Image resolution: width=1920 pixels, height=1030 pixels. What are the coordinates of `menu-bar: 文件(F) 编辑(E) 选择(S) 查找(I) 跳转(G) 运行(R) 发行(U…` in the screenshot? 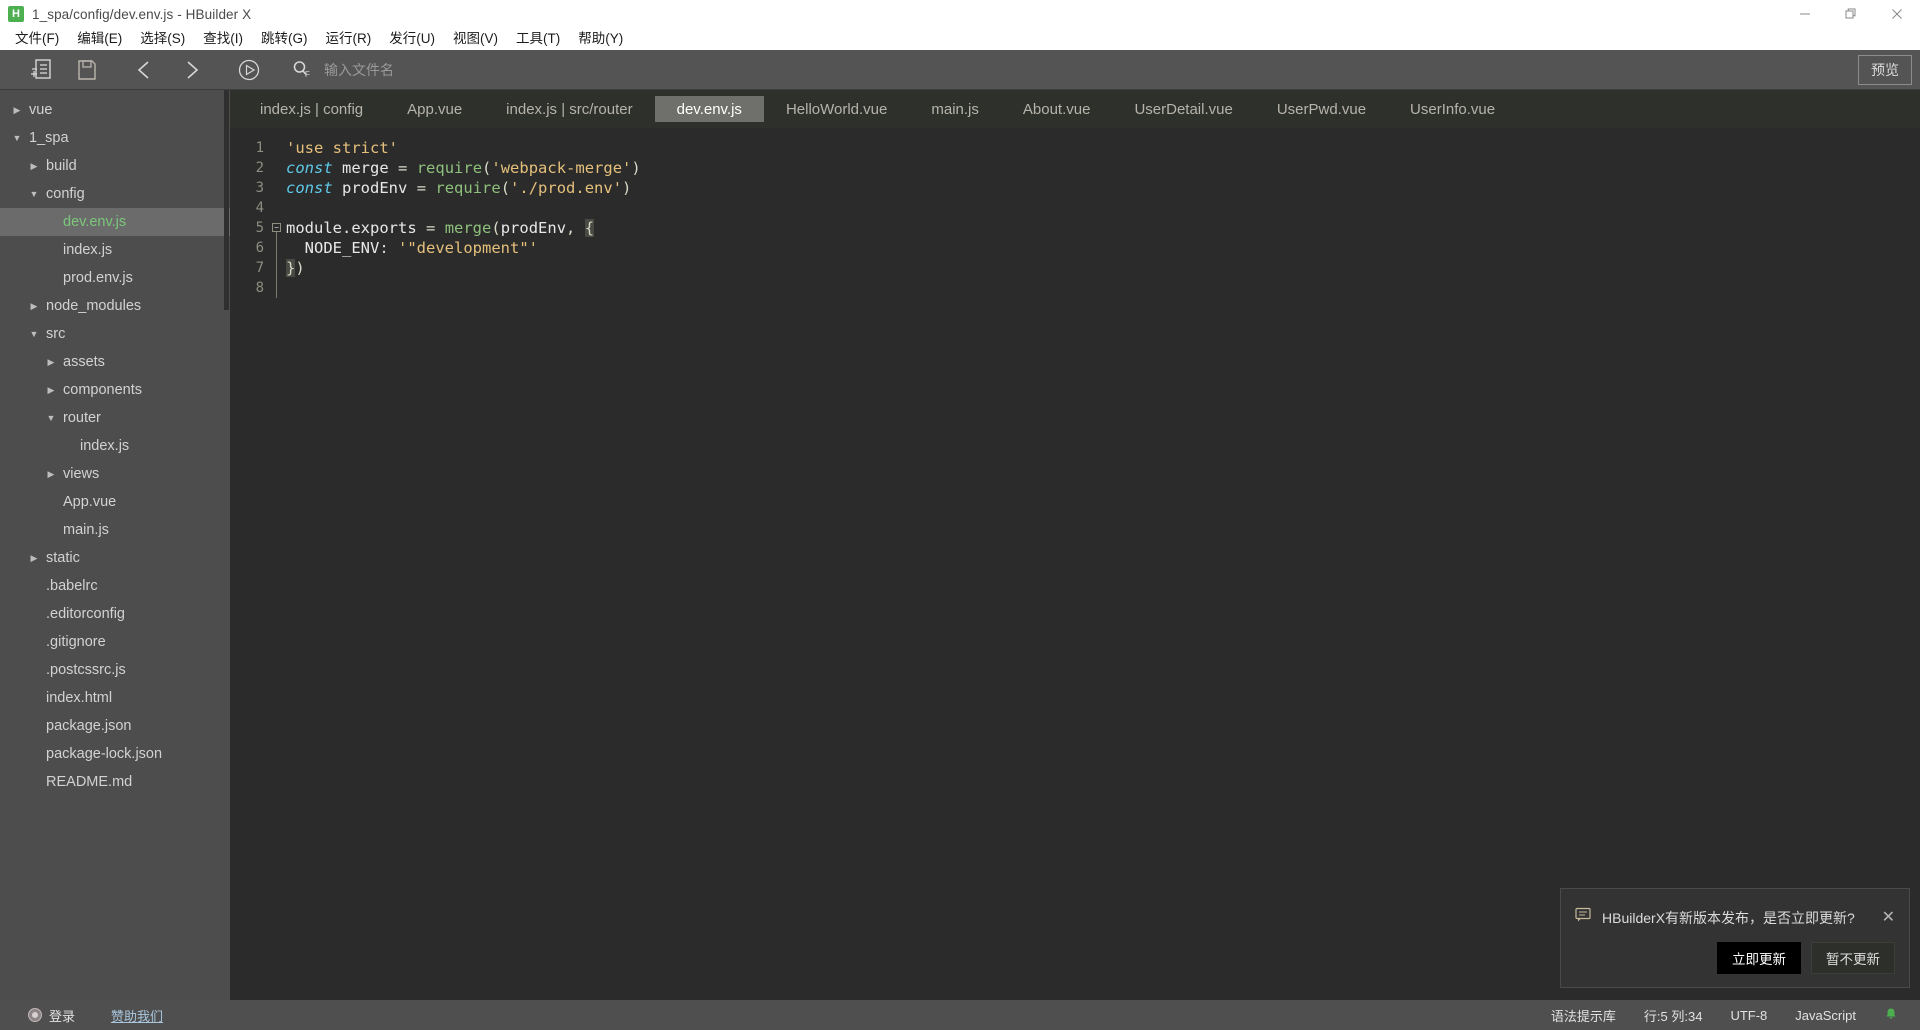 It's located at (960, 39).